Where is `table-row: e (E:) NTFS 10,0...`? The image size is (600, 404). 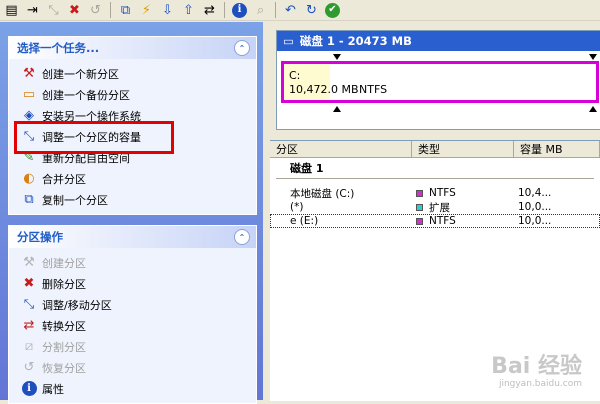 table-row: e (E:) NTFS 10,0... is located at coordinates (435, 221).